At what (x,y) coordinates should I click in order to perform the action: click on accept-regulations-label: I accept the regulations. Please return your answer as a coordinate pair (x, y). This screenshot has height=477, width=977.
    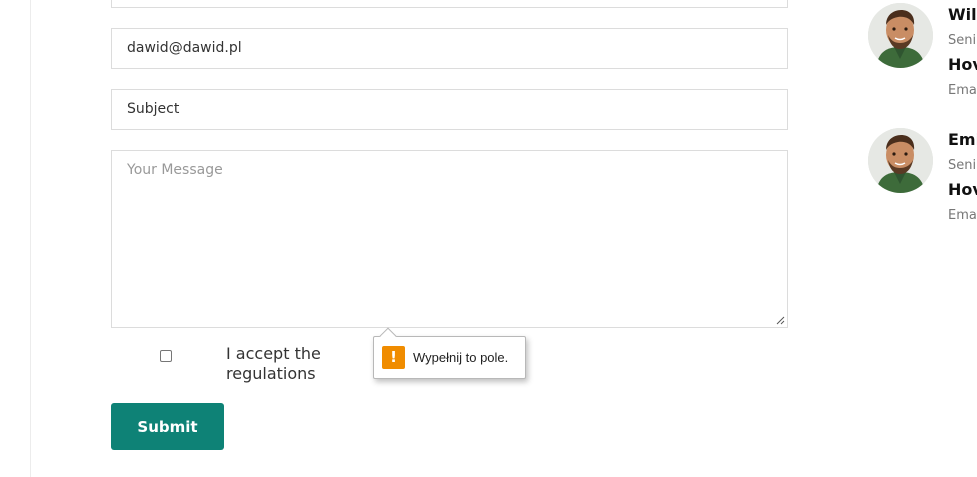
    Looking at the image, I should click on (273, 363).